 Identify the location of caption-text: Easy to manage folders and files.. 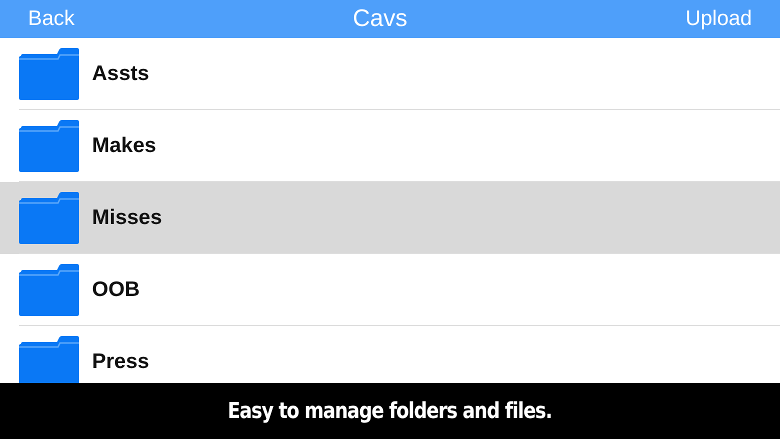
(390, 411).